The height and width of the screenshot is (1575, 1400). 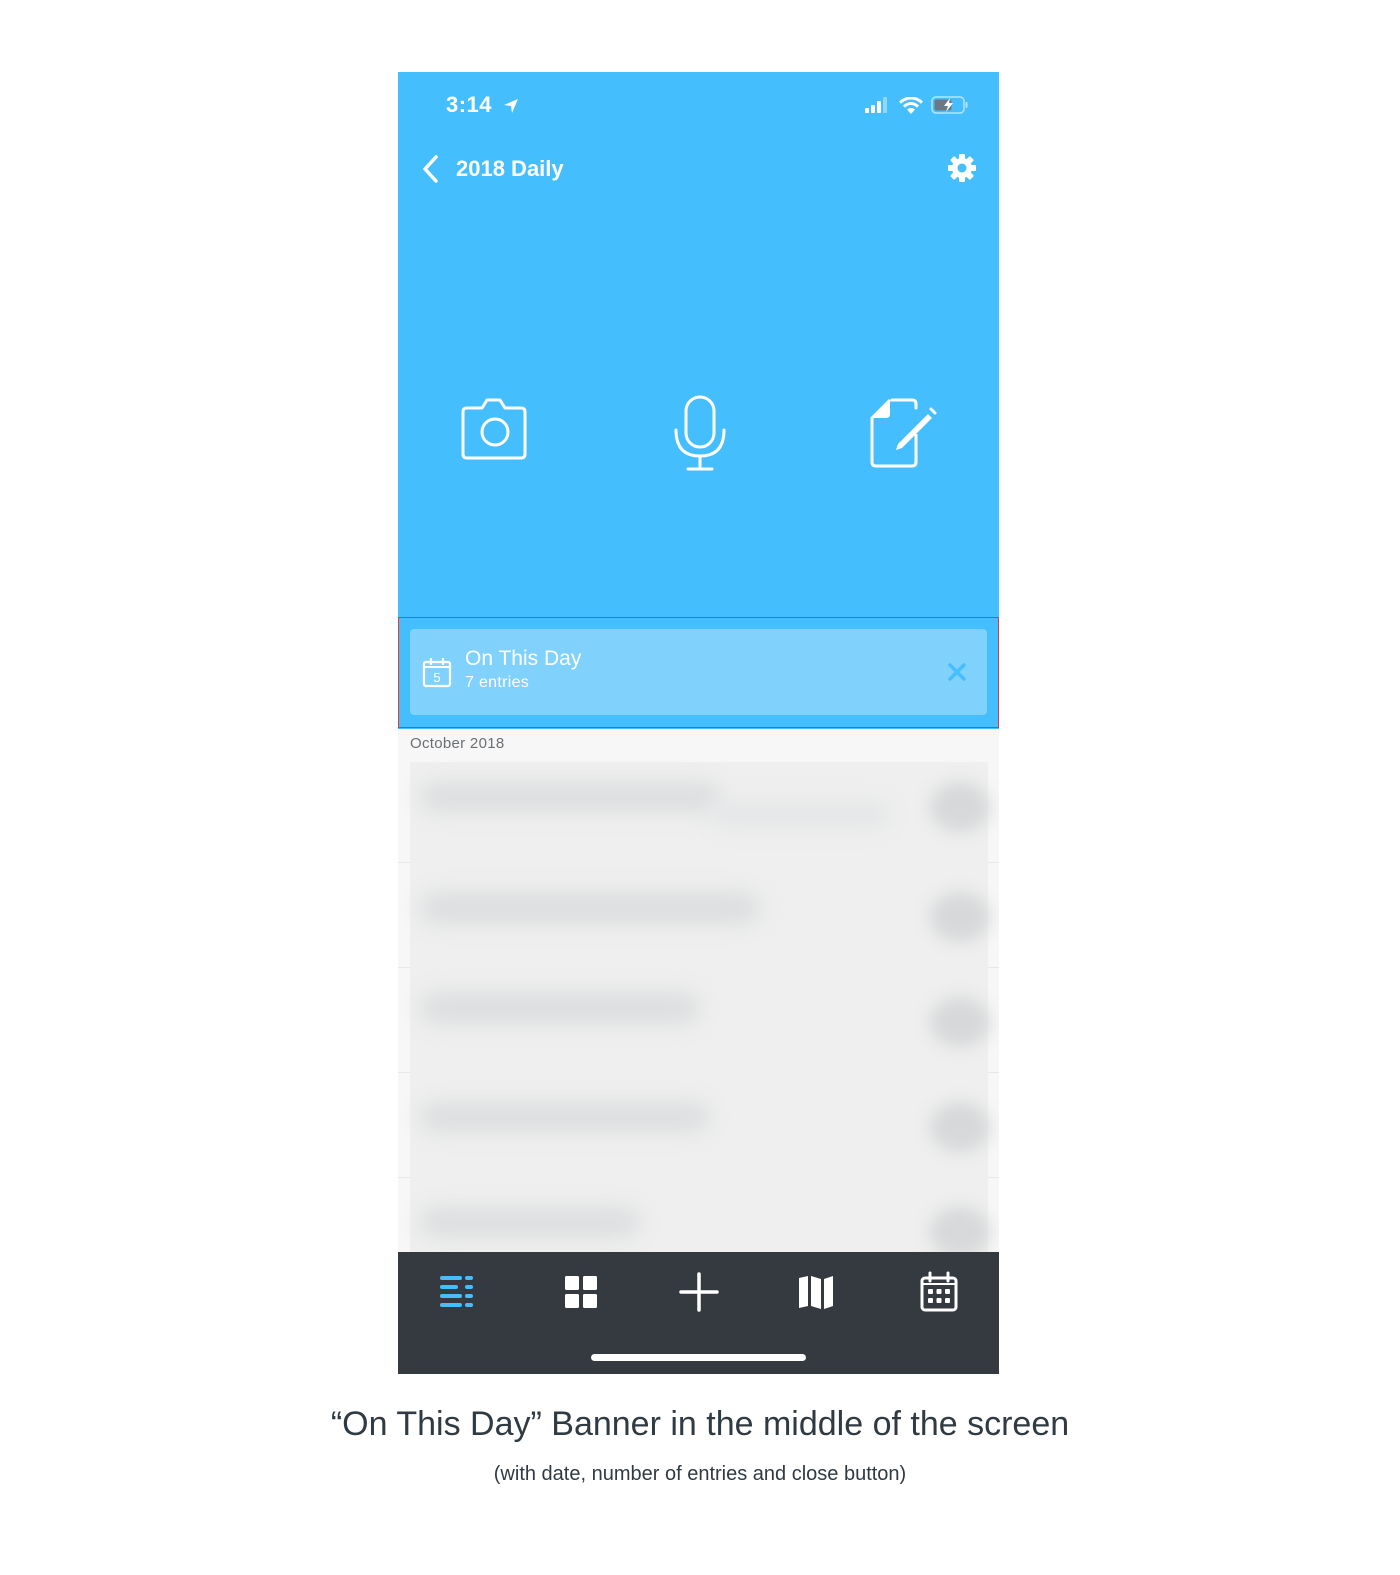 What do you see at coordinates (523, 658) in the screenshot?
I see `banner-title: On This Day` at bounding box center [523, 658].